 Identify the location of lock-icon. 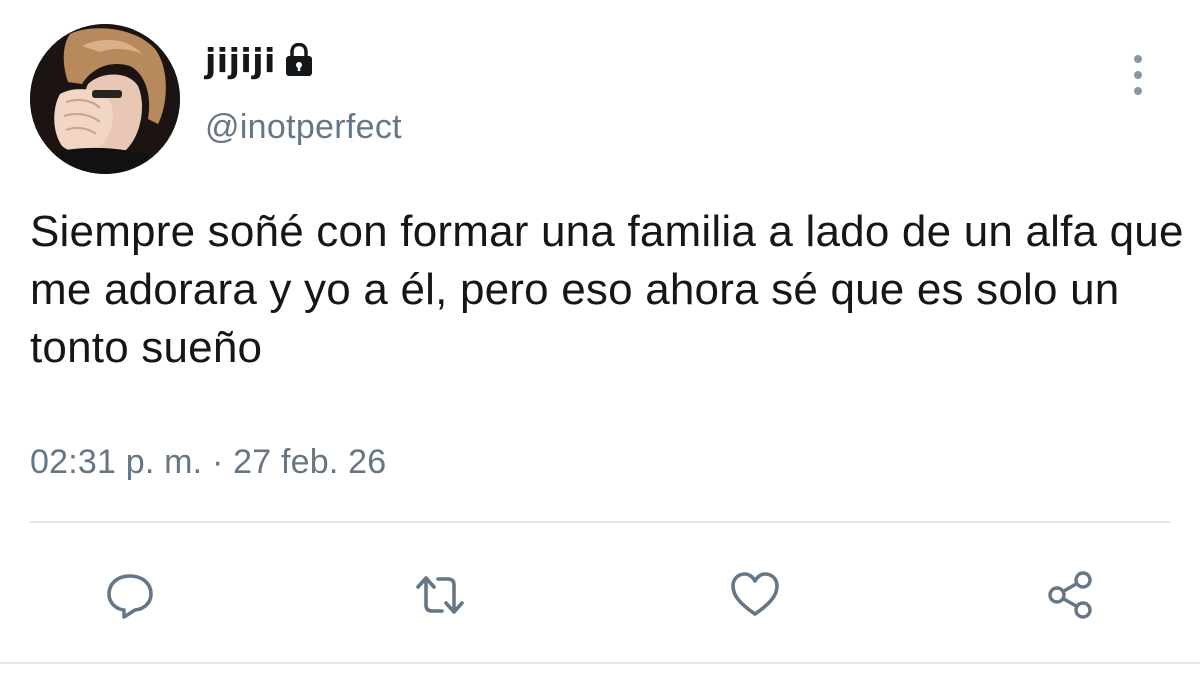
(299, 59).